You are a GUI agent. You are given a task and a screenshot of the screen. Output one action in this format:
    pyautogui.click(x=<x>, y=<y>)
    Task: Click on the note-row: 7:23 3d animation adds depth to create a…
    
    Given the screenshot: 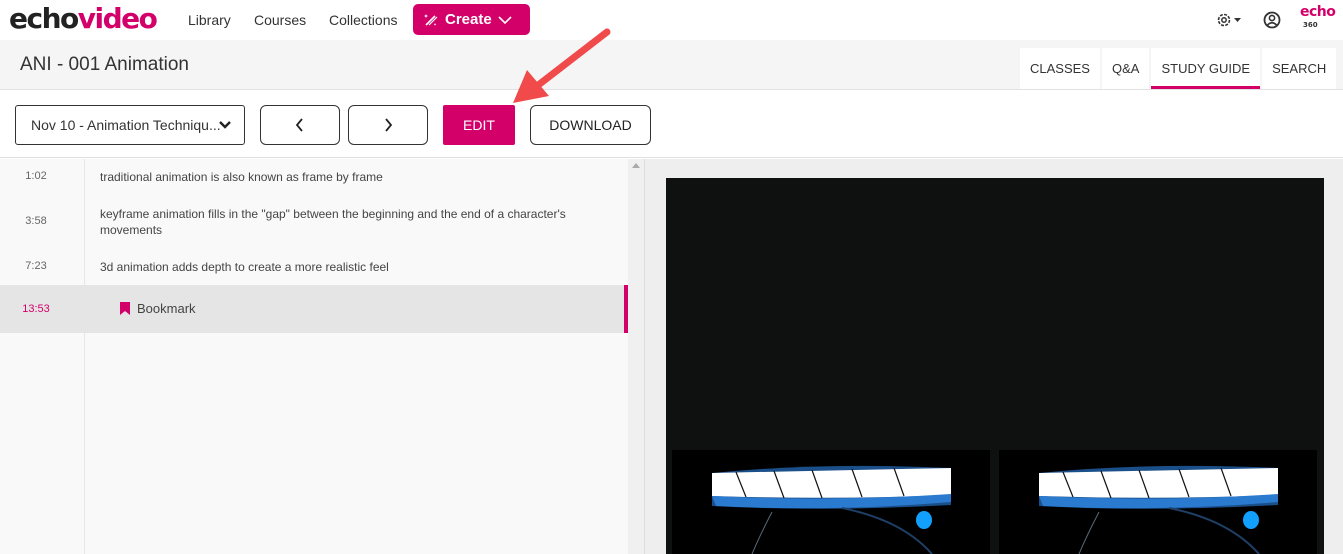 What is the action you would take?
    pyautogui.click(x=314, y=267)
    